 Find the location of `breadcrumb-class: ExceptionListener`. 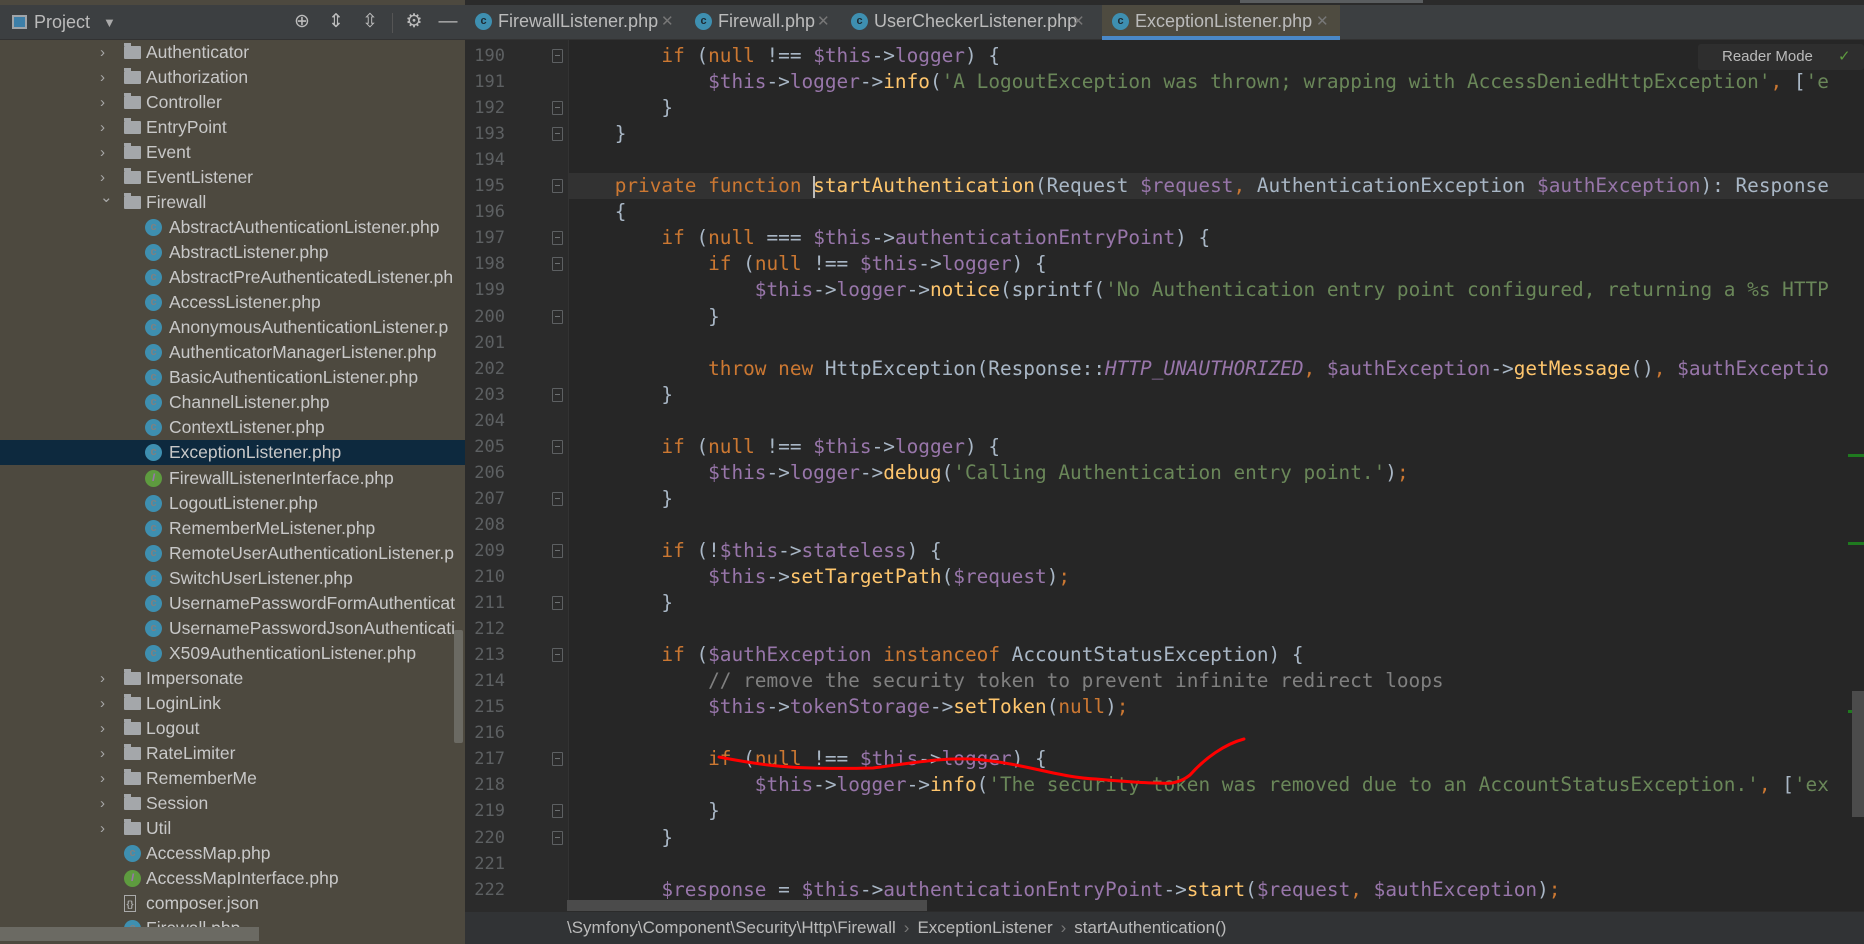

breadcrumb-class: ExceptionListener is located at coordinates (984, 927).